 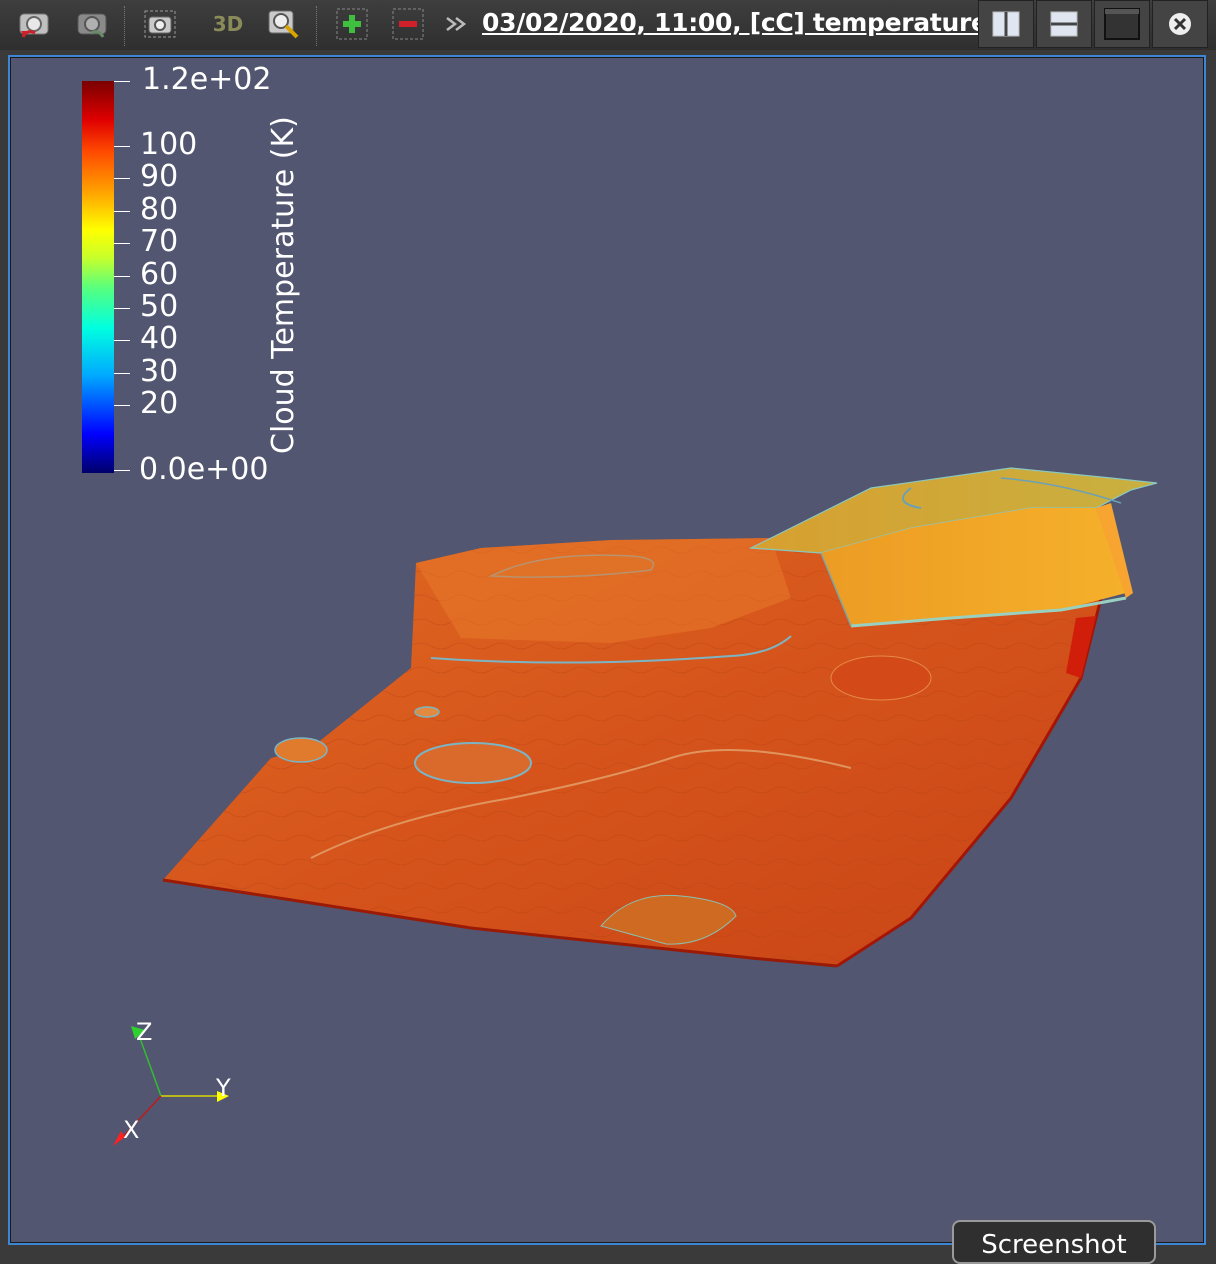 I want to click on legend-tick-label: 20, so click(x=159, y=403).